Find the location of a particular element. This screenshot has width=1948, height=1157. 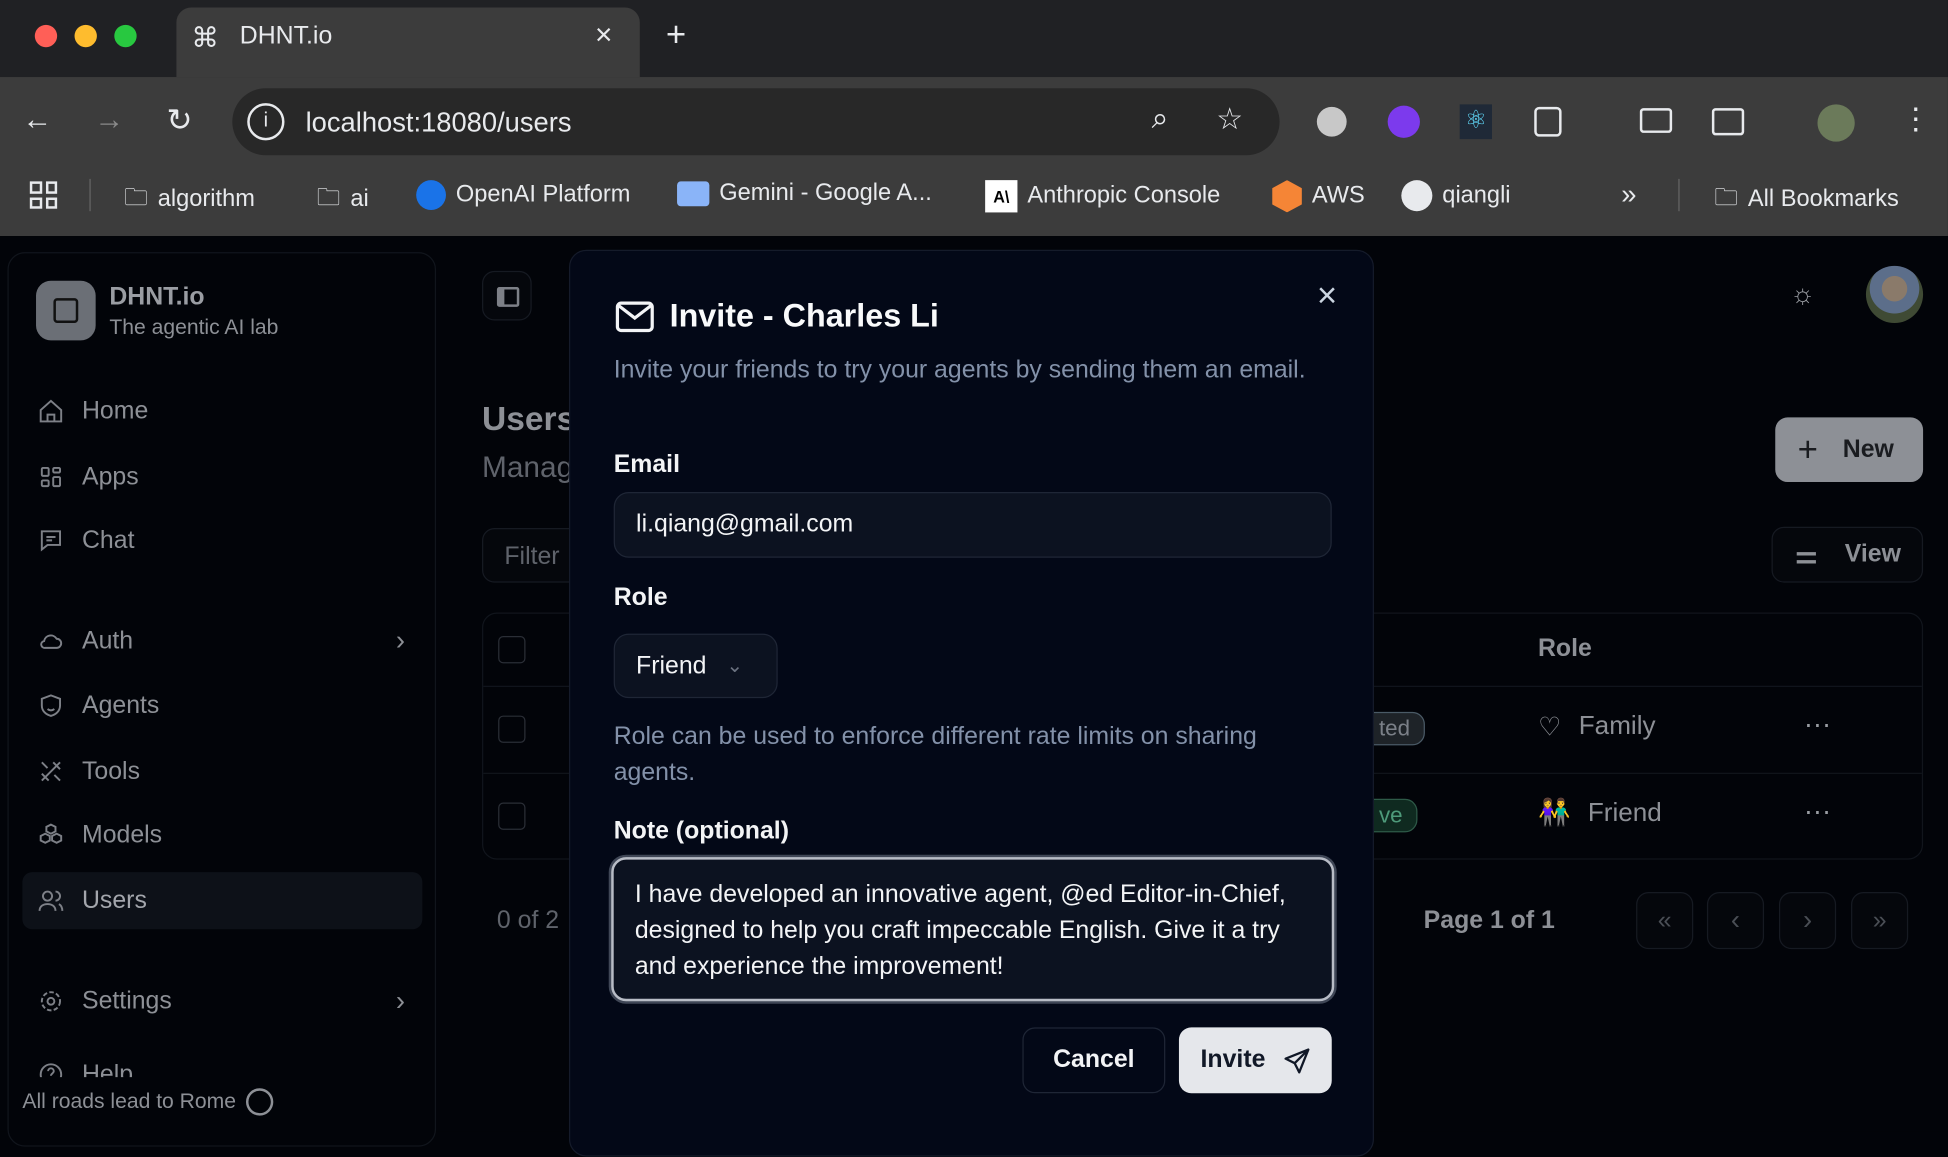

zoom-icon: ⌕ is located at coordinates (1160, 119).